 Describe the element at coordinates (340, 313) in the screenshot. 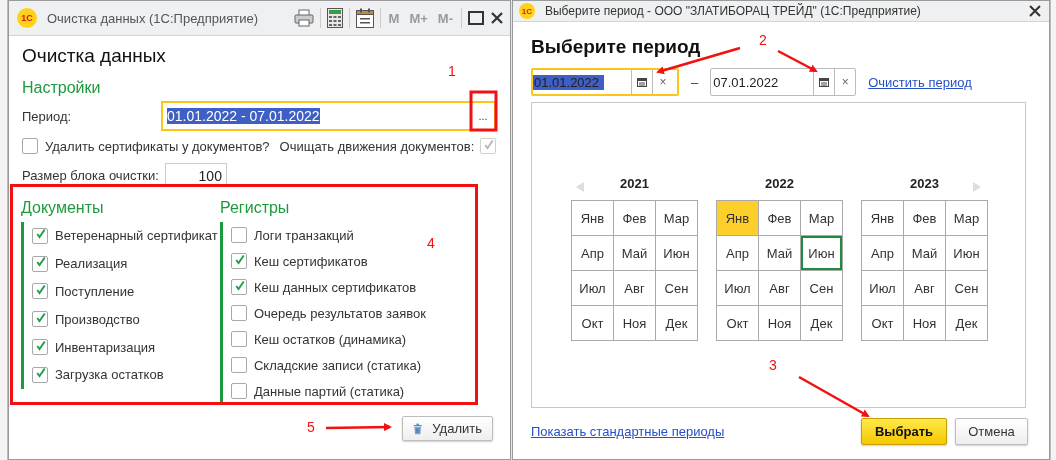

I see `checkbox-label: Очередь результатов заявок` at that location.